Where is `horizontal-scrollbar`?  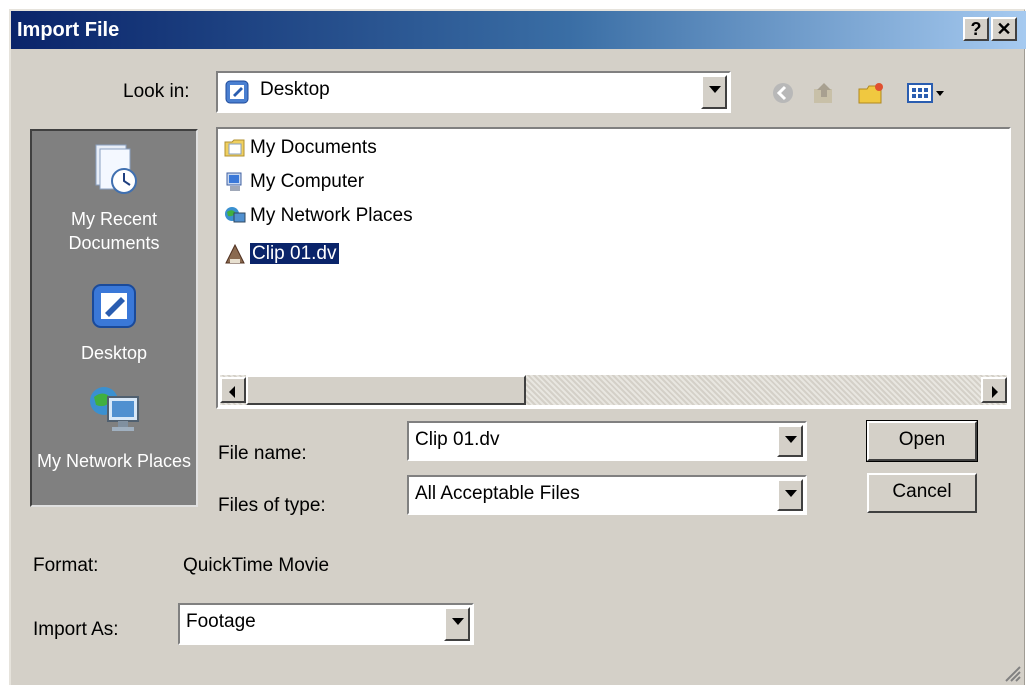 horizontal-scrollbar is located at coordinates (613, 390).